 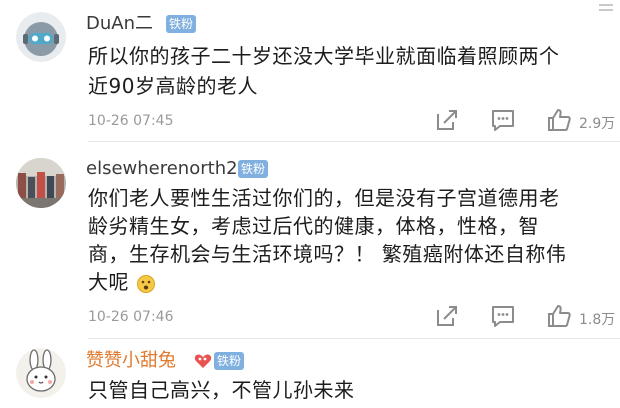 I want to click on comment-text-line: 龄劣精生女，考虑过后代的健康，体格，性格，智, so click(x=313, y=226).